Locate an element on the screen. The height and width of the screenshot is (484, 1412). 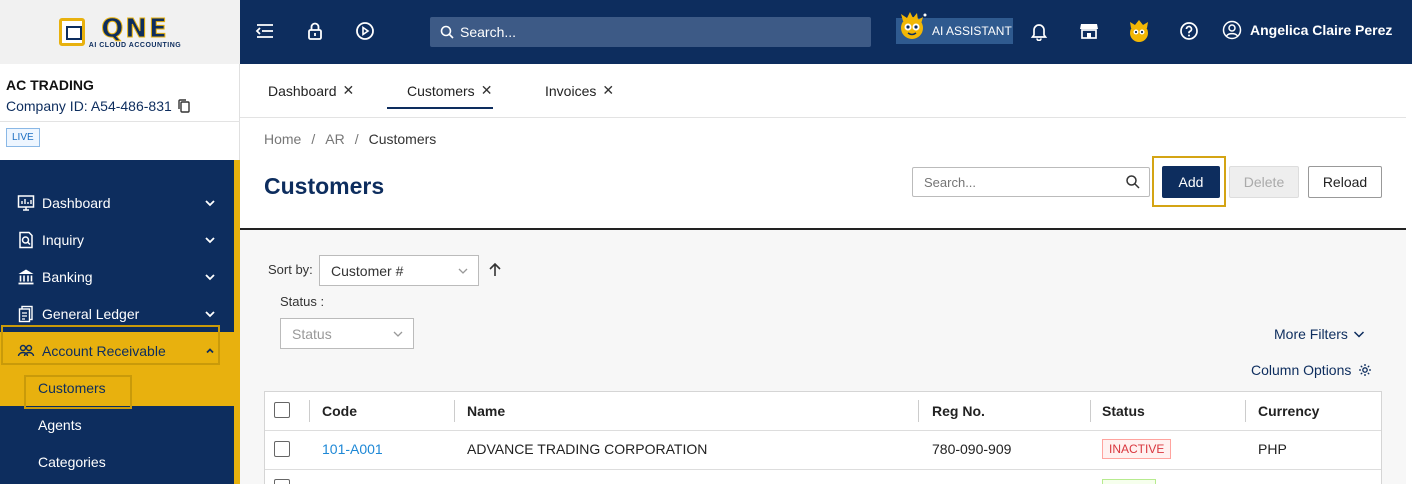
user-icon is located at coordinates (1232, 30).